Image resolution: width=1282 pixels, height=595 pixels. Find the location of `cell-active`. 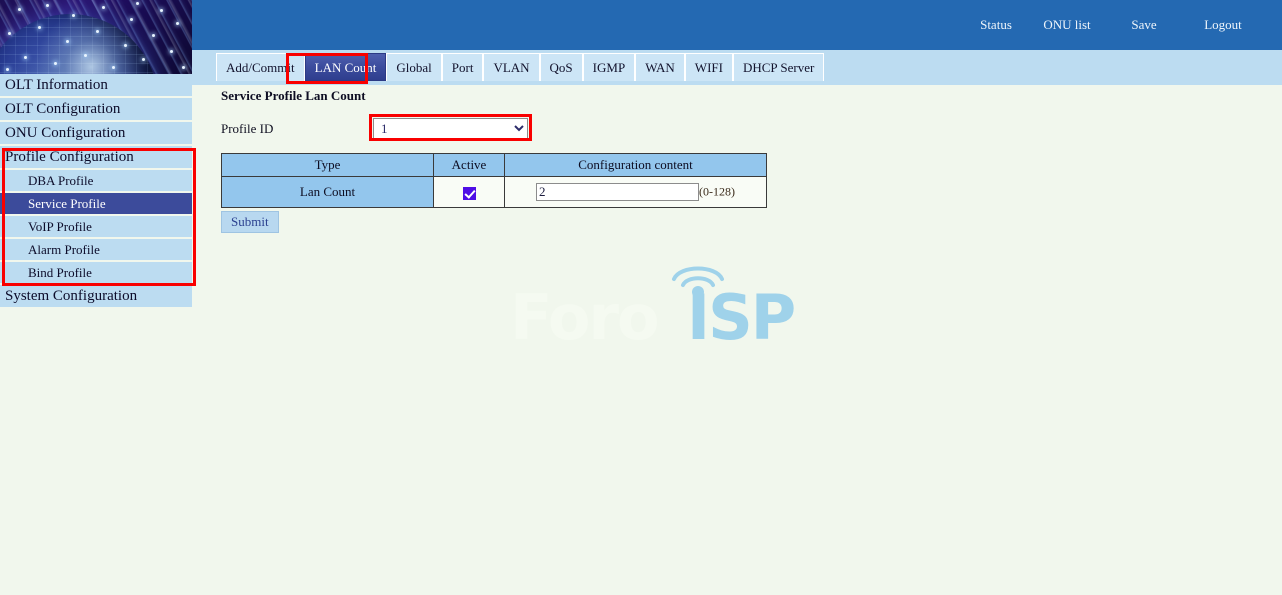

cell-active is located at coordinates (469, 192).